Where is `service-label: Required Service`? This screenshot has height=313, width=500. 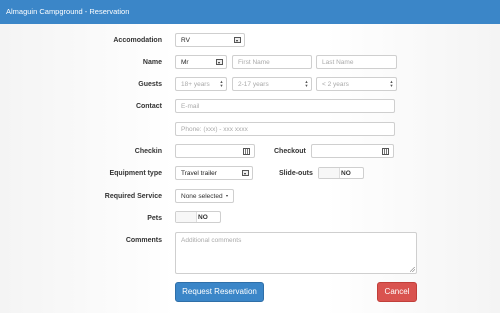
service-label: Required Service is located at coordinates (133, 196).